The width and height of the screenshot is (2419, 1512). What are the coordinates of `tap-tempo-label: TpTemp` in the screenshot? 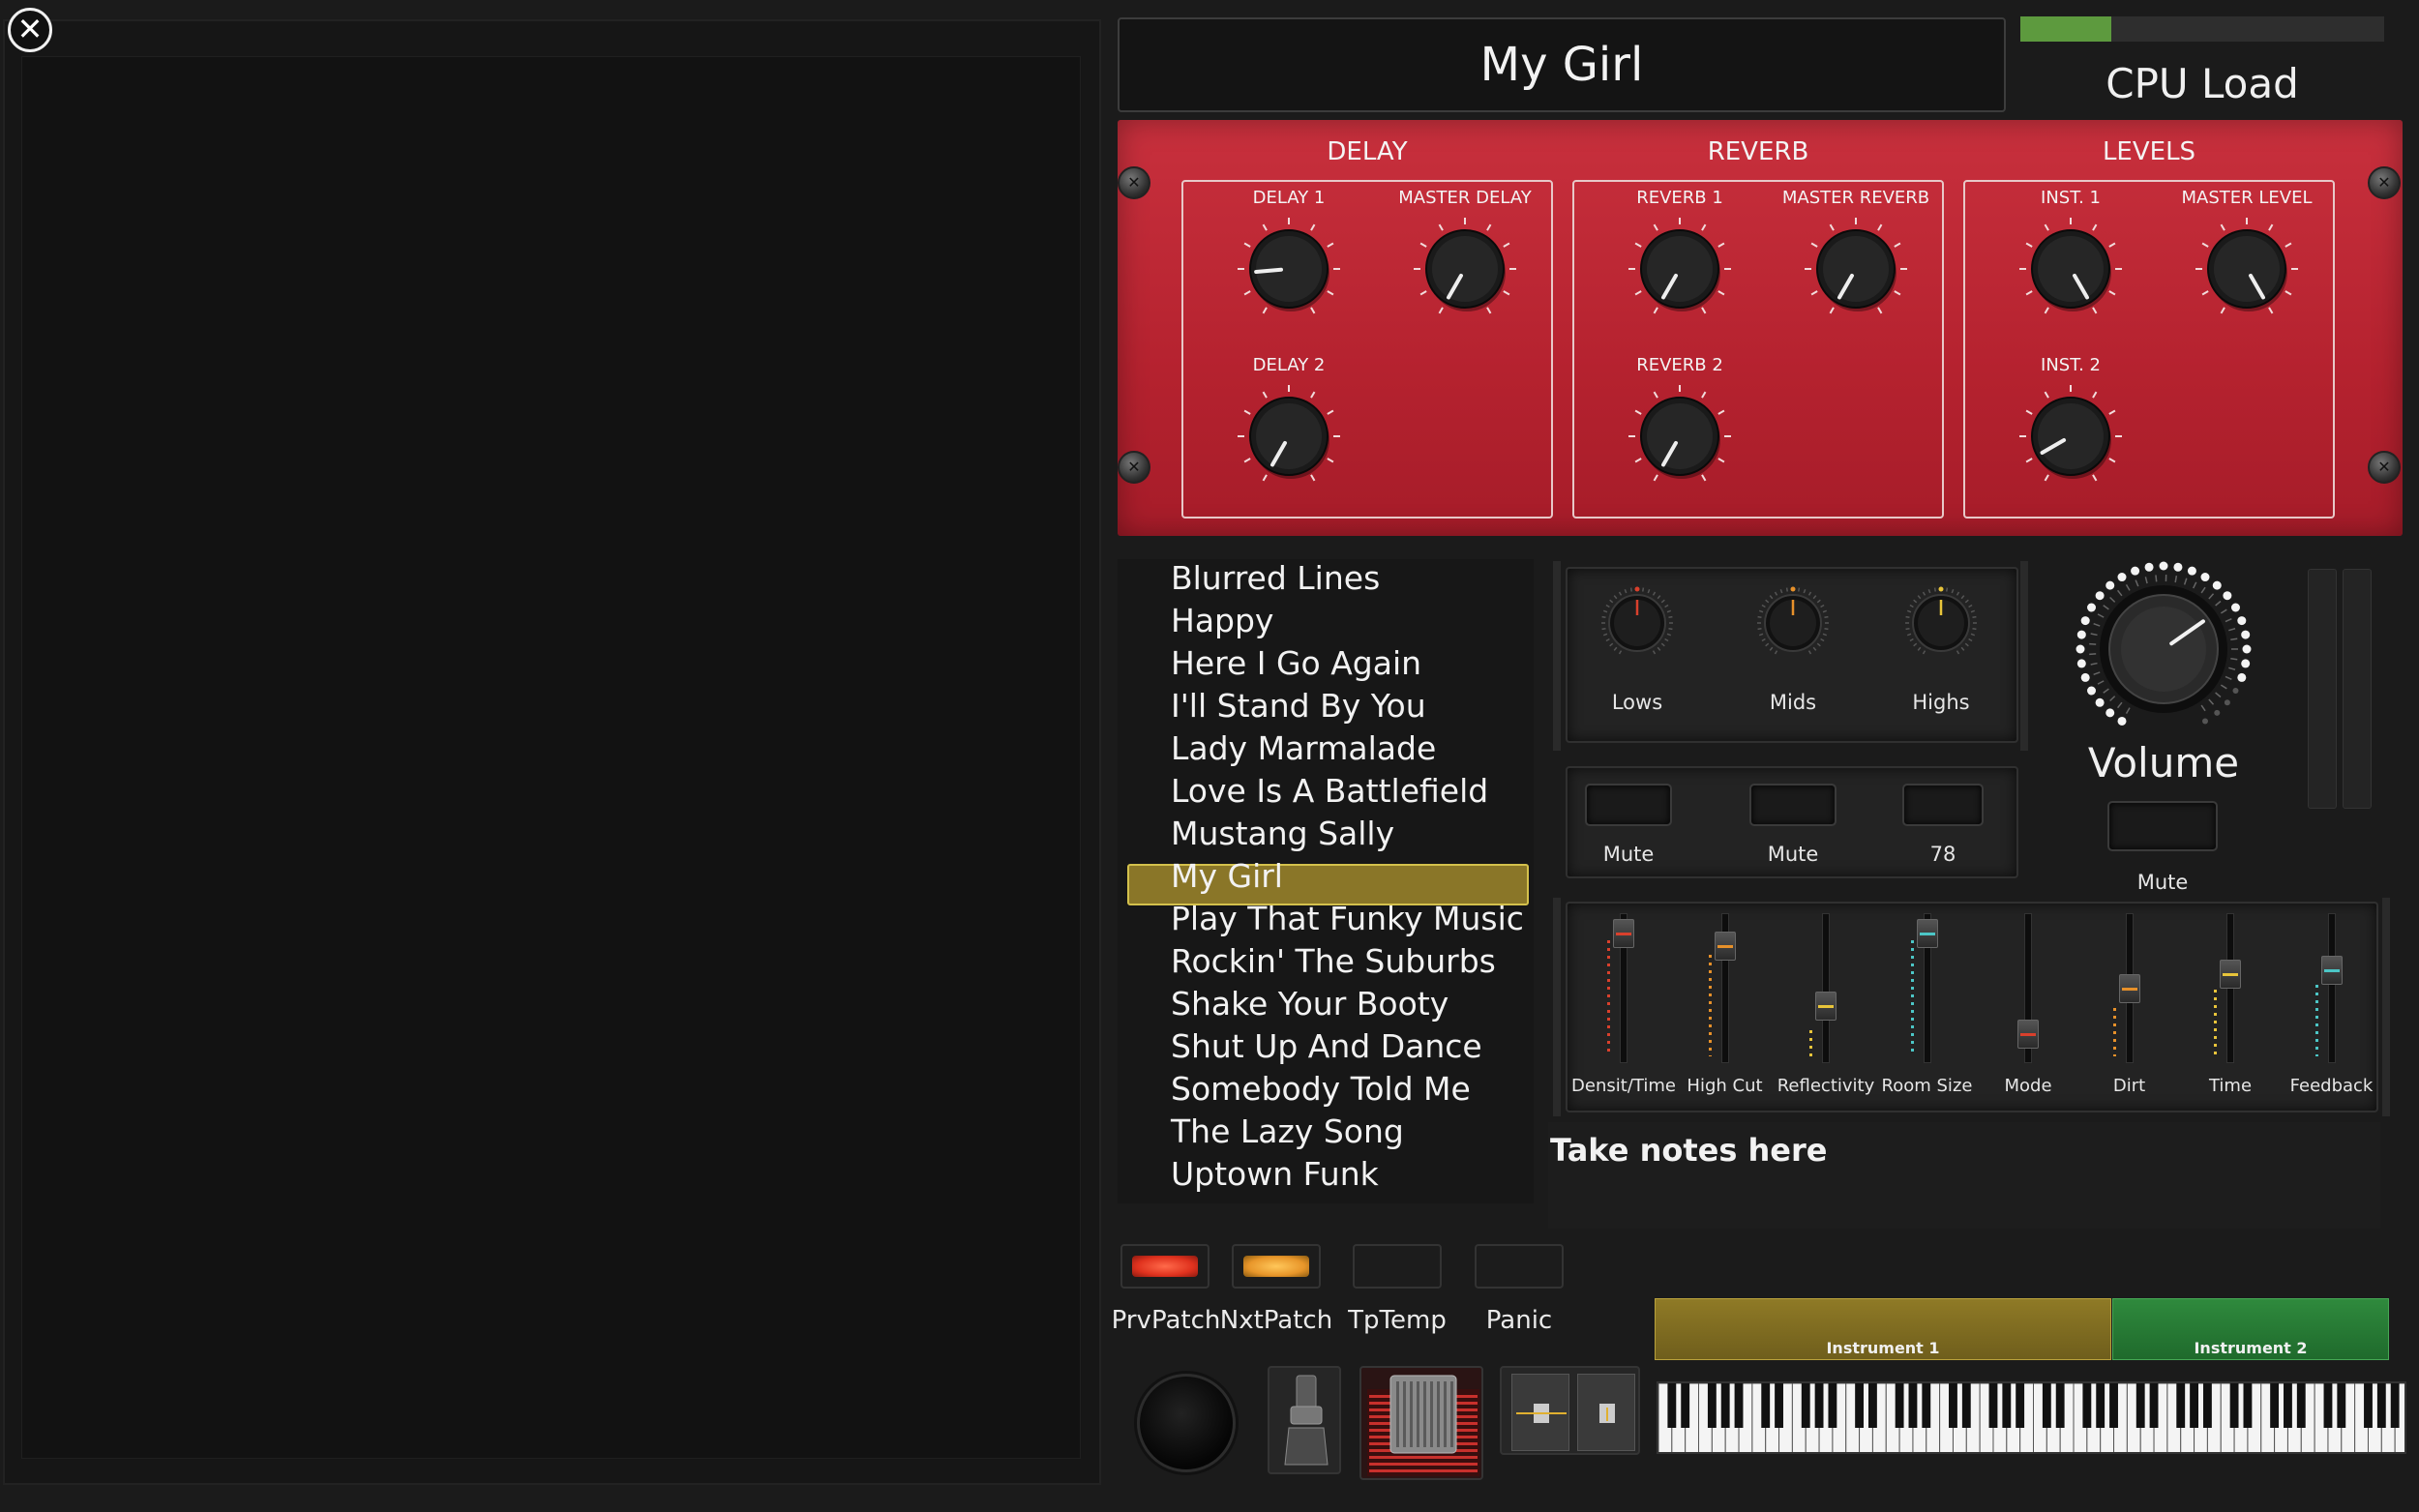 It's located at (1398, 1320).